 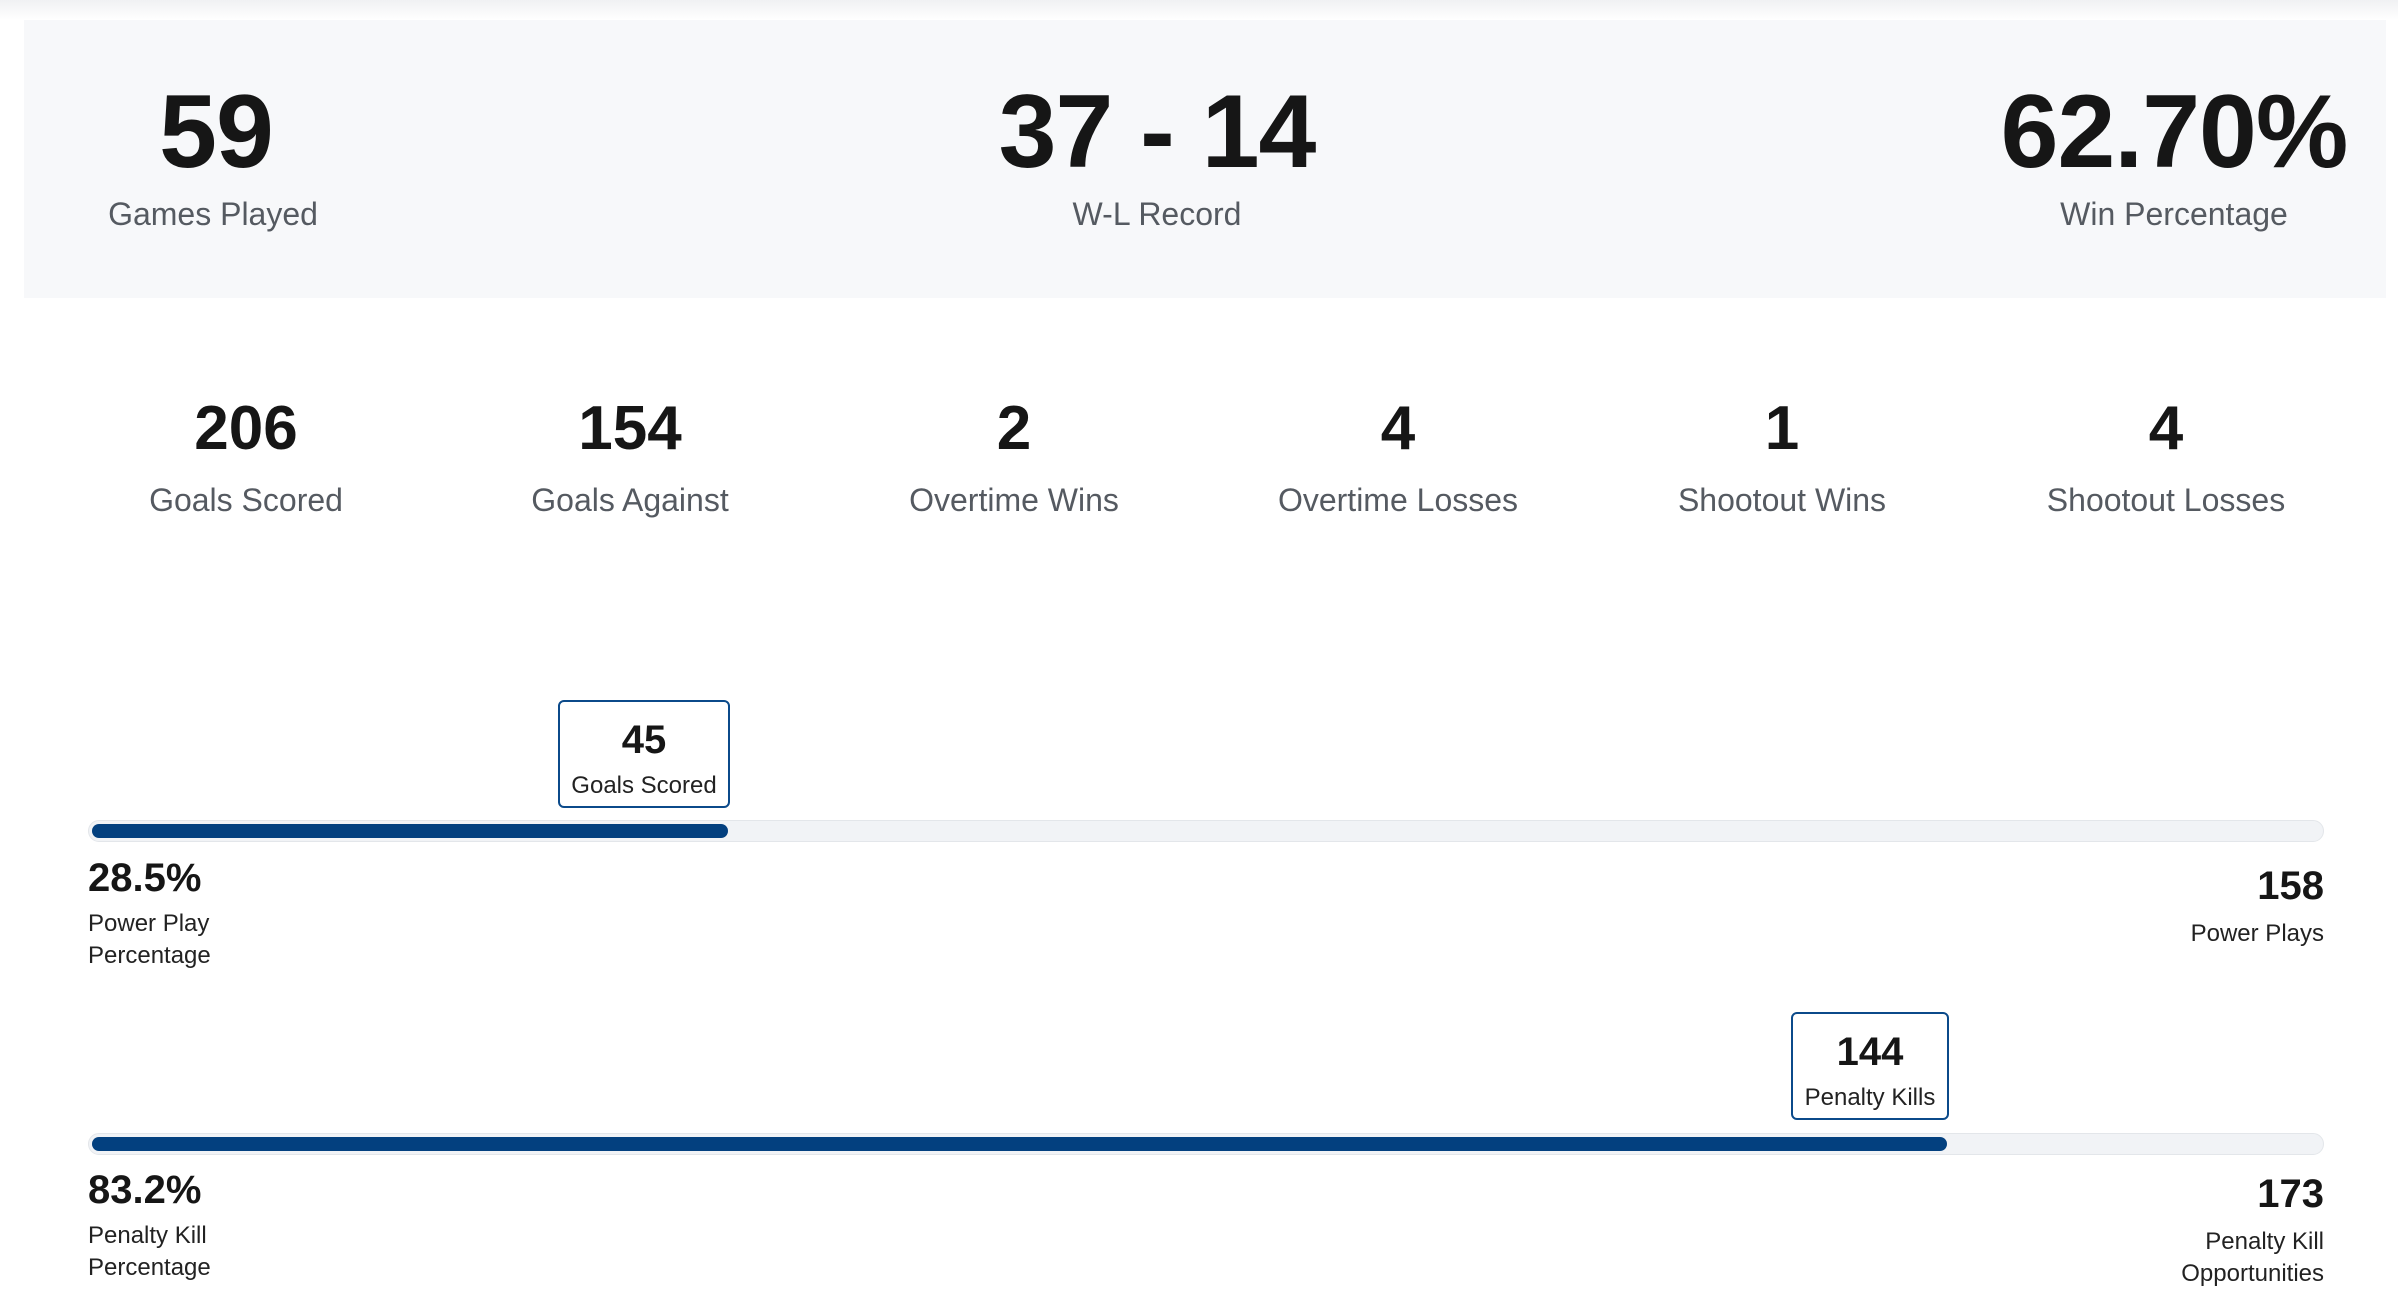 What do you see at coordinates (410, 831) in the screenshot?
I see `power-play-fill` at bounding box center [410, 831].